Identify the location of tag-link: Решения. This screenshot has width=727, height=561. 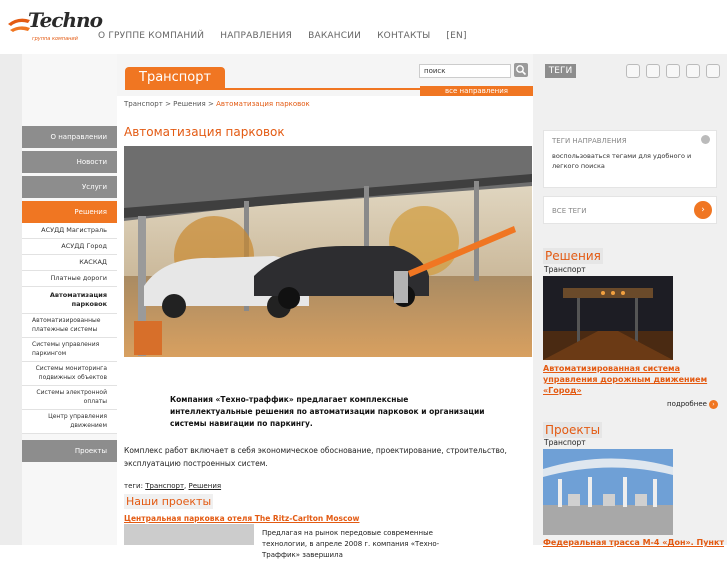
(205, 486).